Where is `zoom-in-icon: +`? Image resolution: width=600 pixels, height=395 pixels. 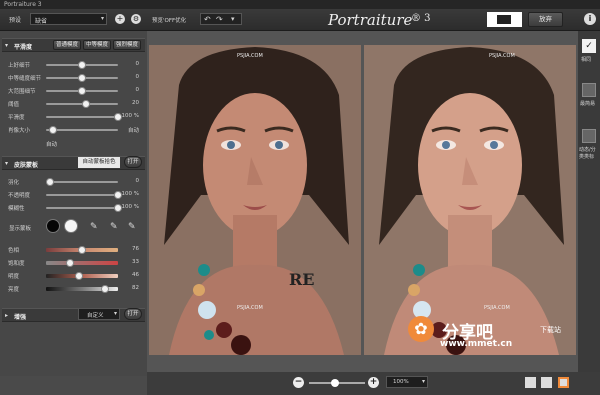
zoom-in-icon: + is located at coordinates (373, 382).